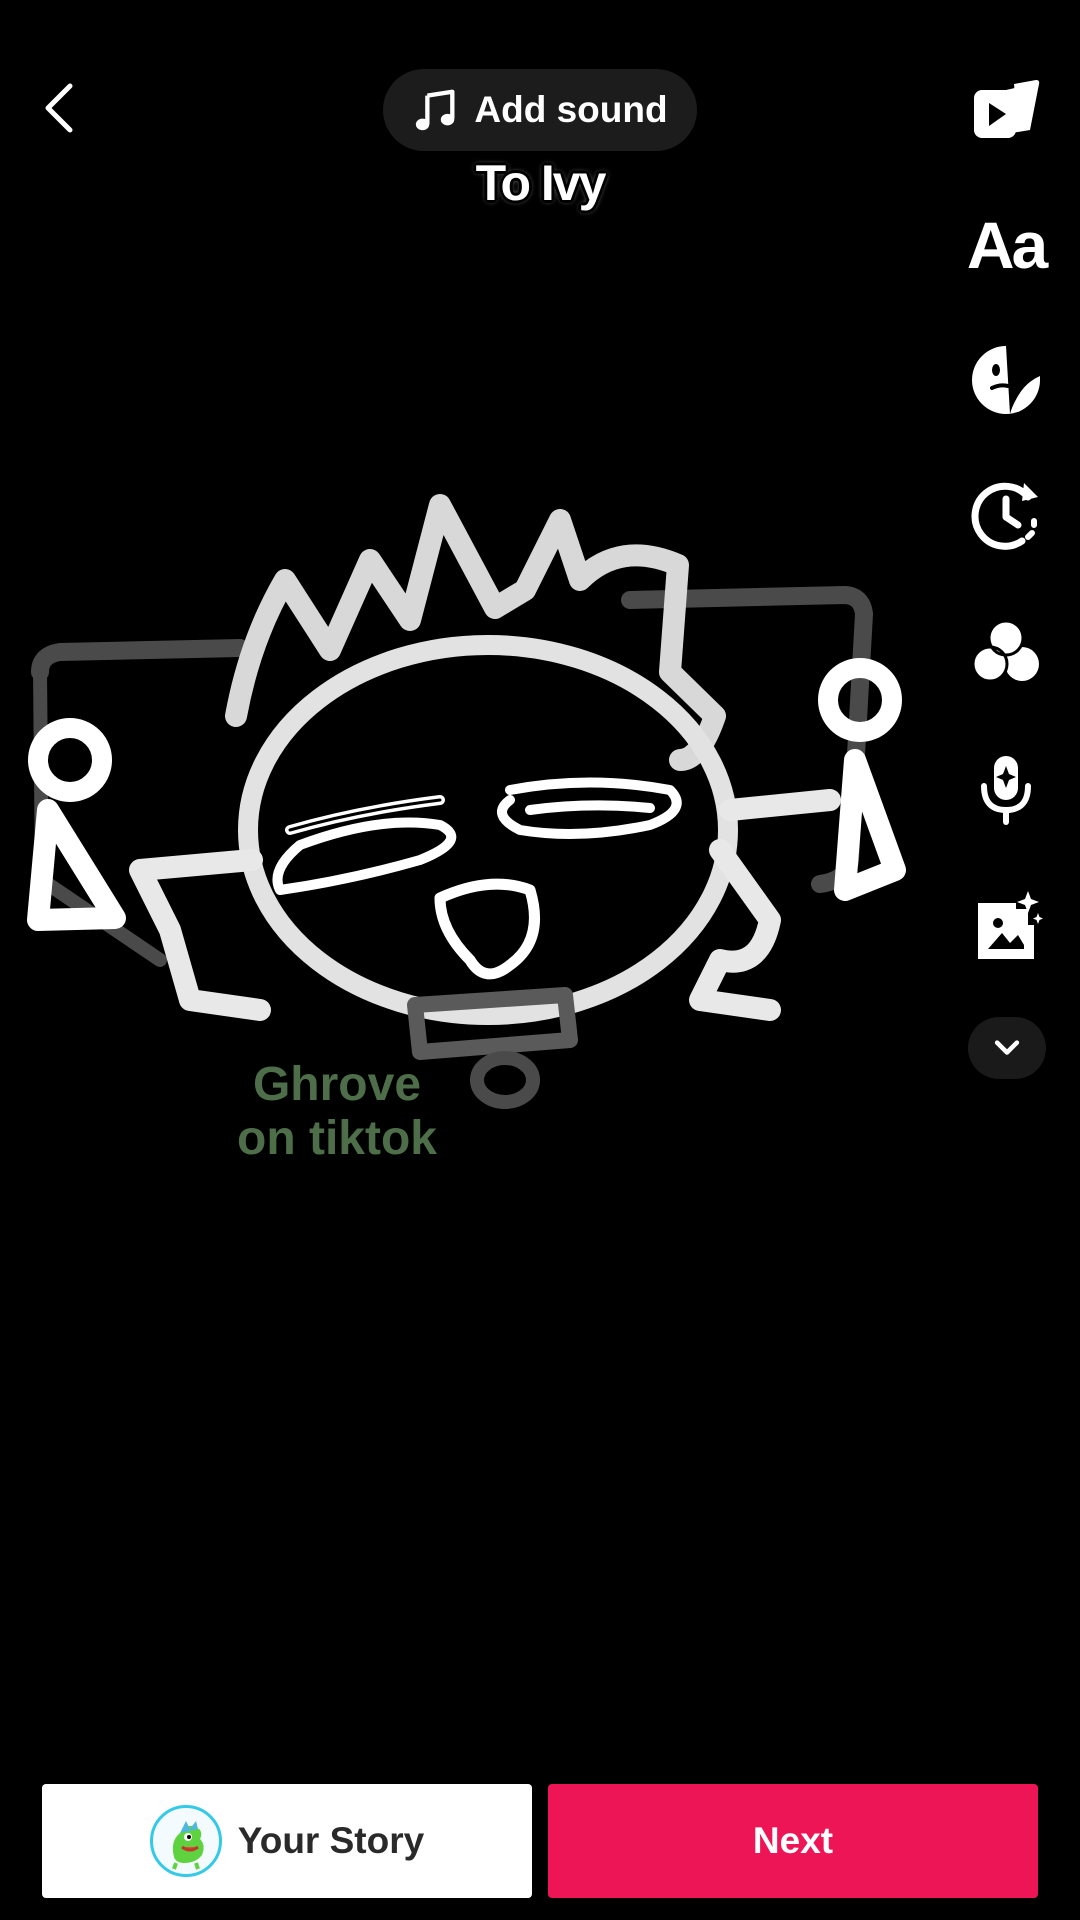 This screenshot has width=1080, height=1920. I want to click on text-tool-button: Aa, so click(1007, 245).